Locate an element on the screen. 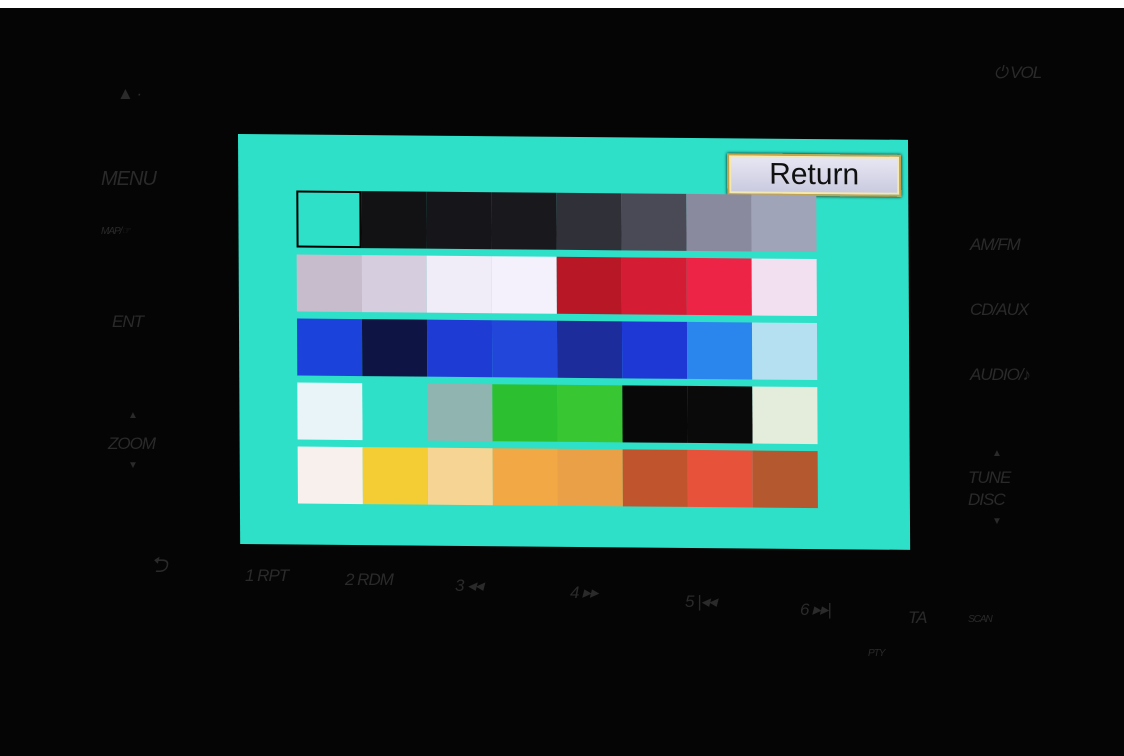  am-fm-button: AM/FM is located at coordinates (995, 245).